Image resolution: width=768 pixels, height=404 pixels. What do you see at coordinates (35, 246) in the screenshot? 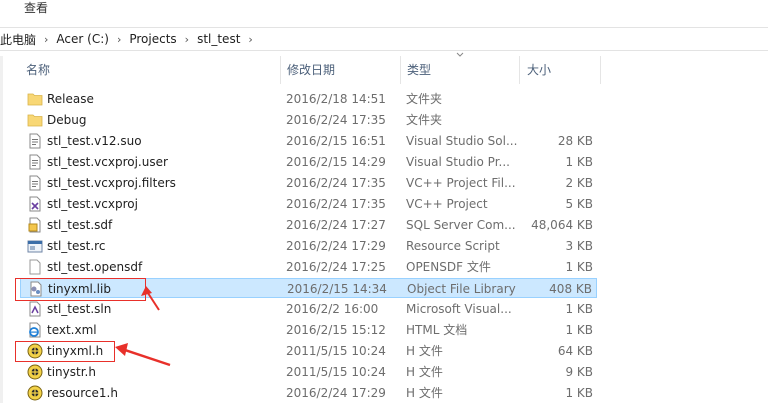
I see `rc-icon` at bounding box center [35, 246].